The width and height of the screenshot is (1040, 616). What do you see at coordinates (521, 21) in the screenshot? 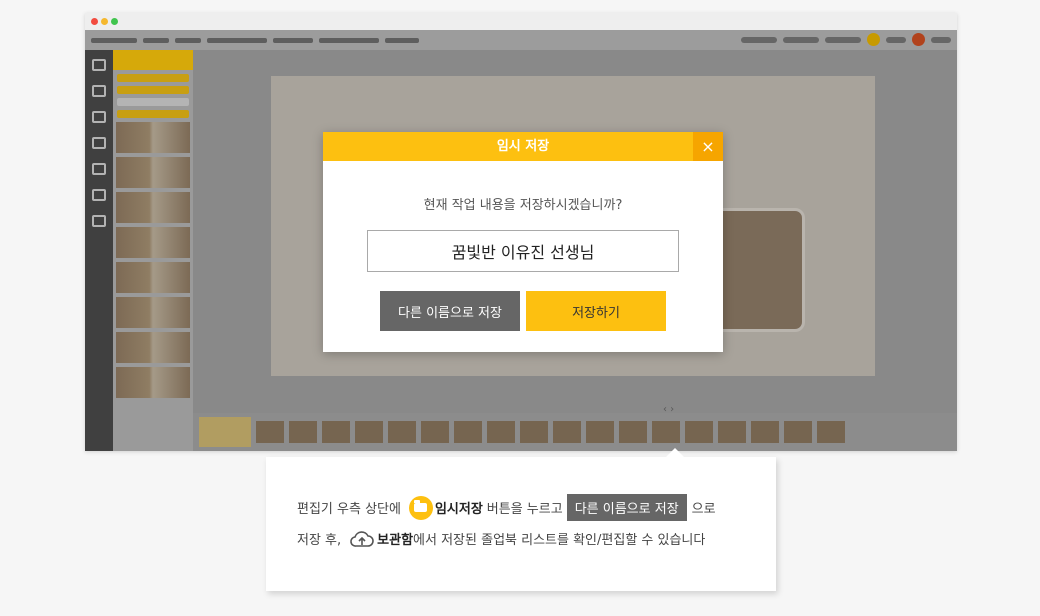
I see `window-titlebar` at bounding box center [521, 21].